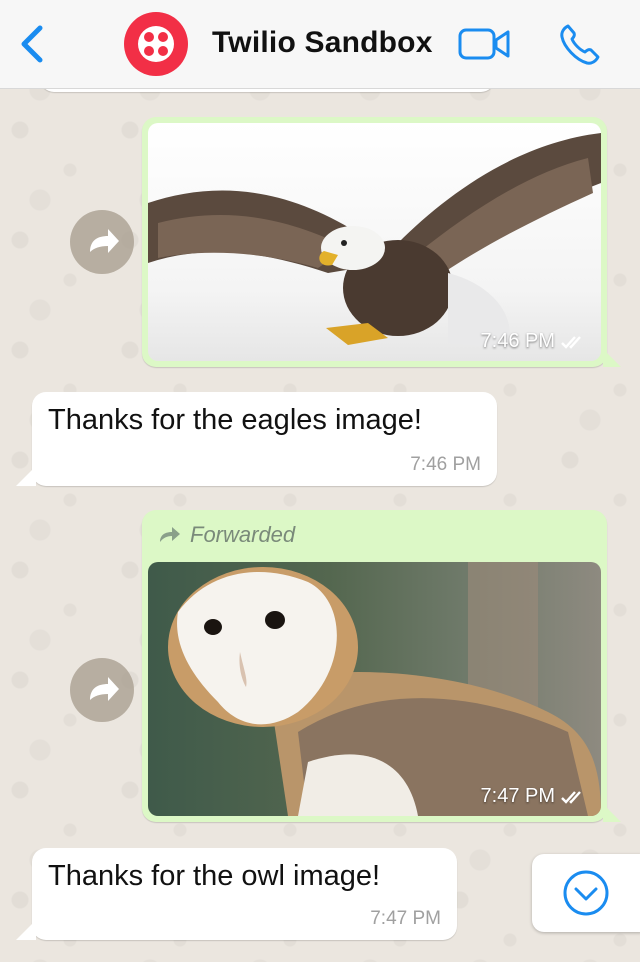 The image size is (640, 962). I want to click on message-text: Thanks for the eagles image!, so click(235, 420).